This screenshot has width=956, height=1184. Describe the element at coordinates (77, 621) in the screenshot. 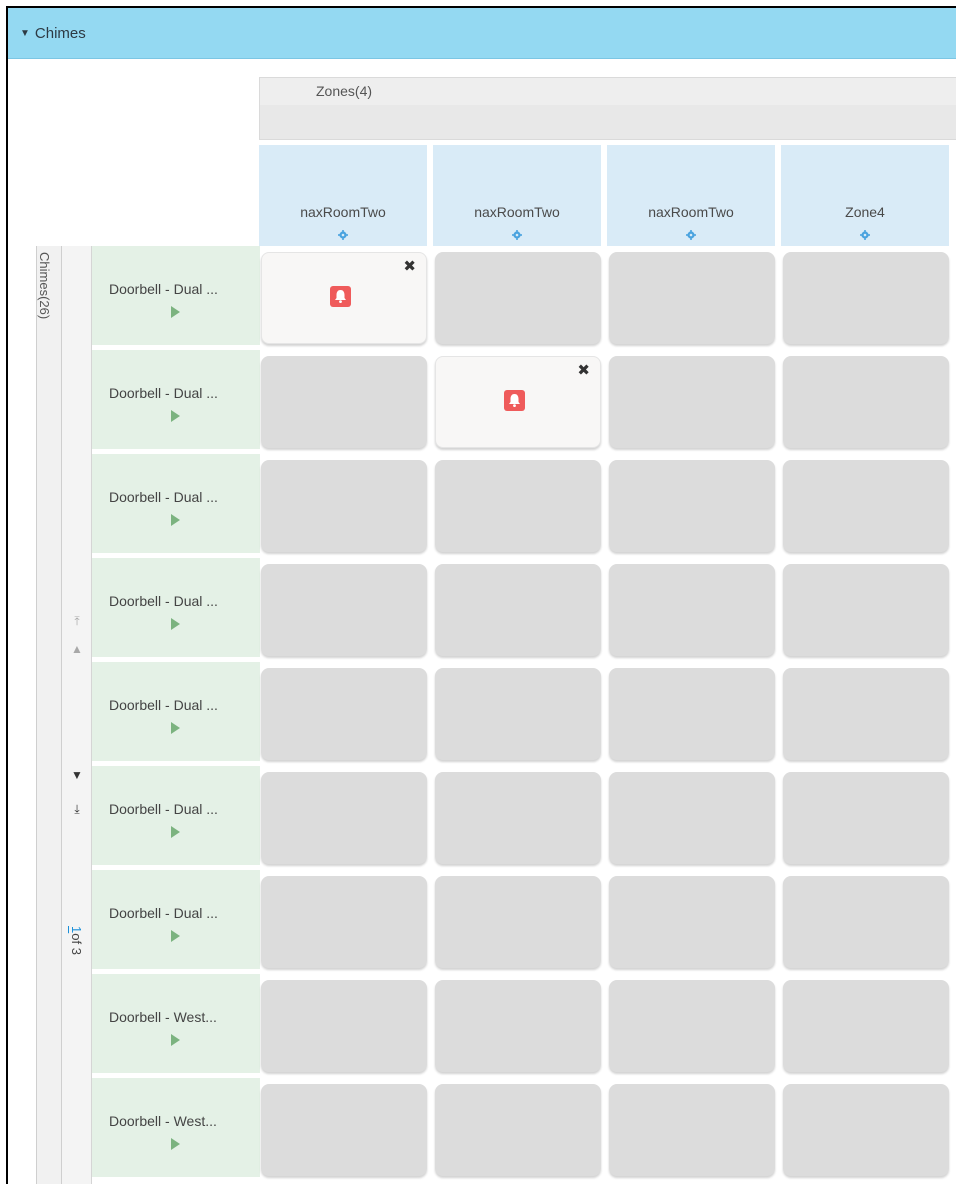

I see `first-page-icon: ⤒` at that location.